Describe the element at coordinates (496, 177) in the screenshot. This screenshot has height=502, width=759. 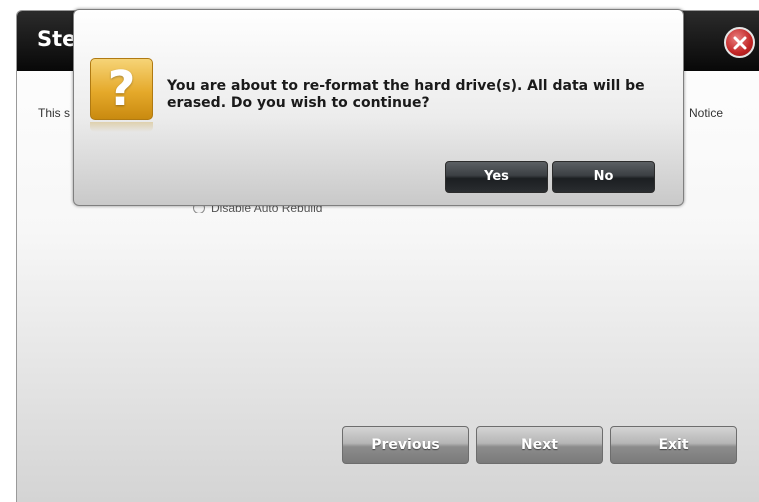
I see `yes-button: Yes` at that location.